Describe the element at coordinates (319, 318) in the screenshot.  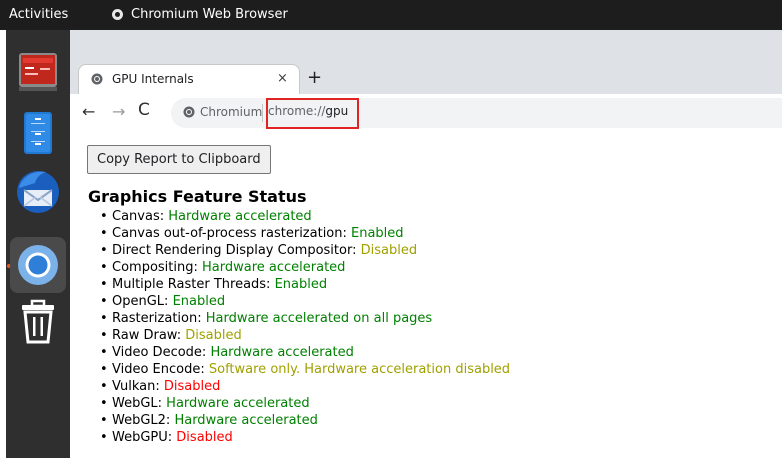
I see `feature-status: Hardware accelerated on all pages` at that location.